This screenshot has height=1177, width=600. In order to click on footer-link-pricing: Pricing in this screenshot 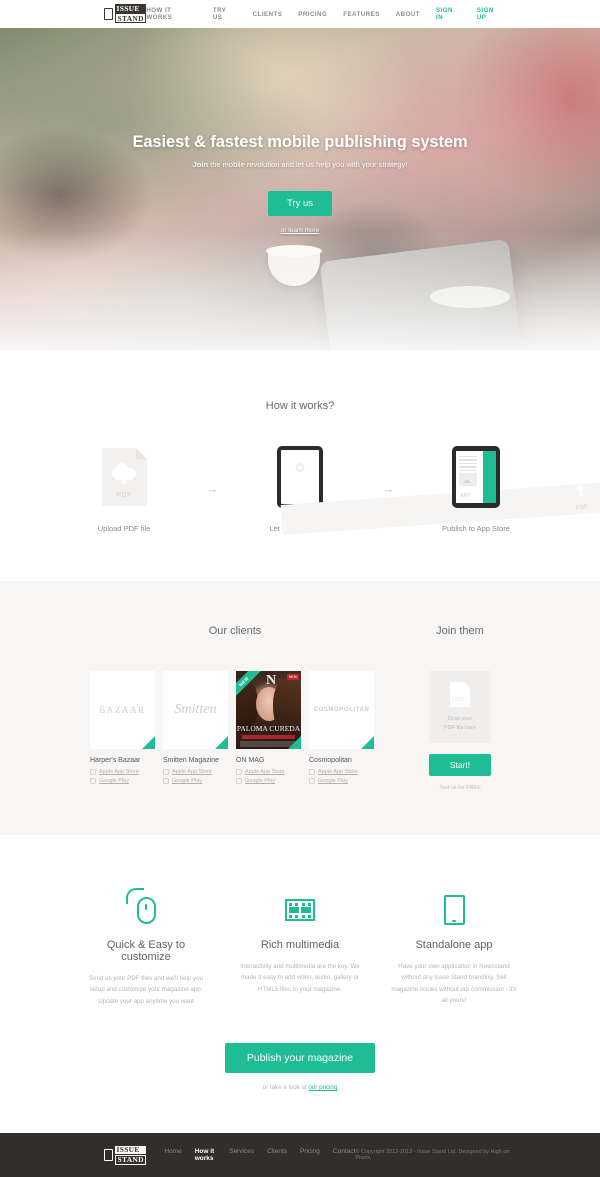, I will do `click(310, 1155)`.